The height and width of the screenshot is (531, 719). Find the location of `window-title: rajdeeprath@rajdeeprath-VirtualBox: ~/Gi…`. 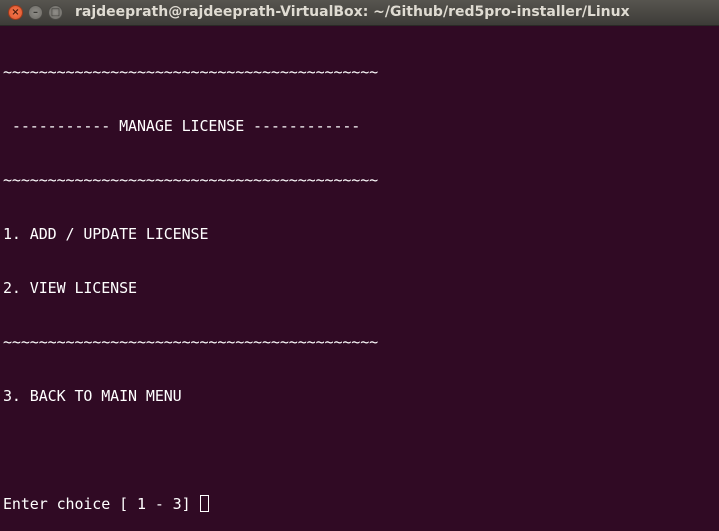

window-title: rajdeeprath@rajdeeprath-VirtualBox: ~/Gi… is located at coordinates (352, 12).